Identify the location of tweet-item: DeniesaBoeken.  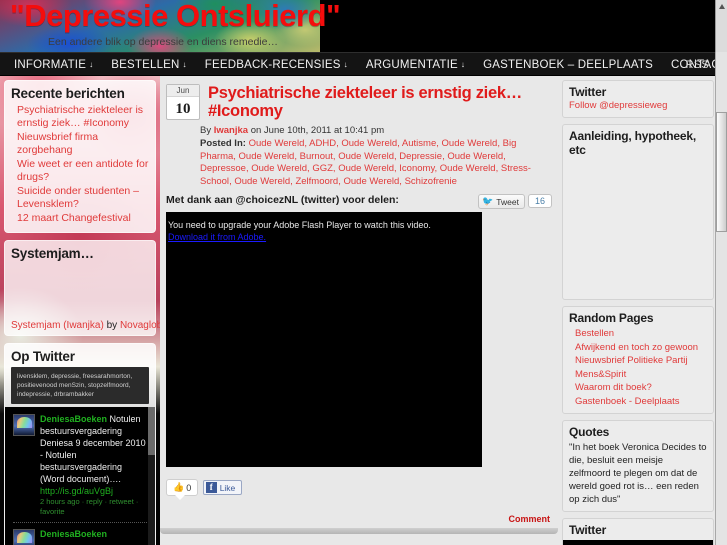
(80, 536).